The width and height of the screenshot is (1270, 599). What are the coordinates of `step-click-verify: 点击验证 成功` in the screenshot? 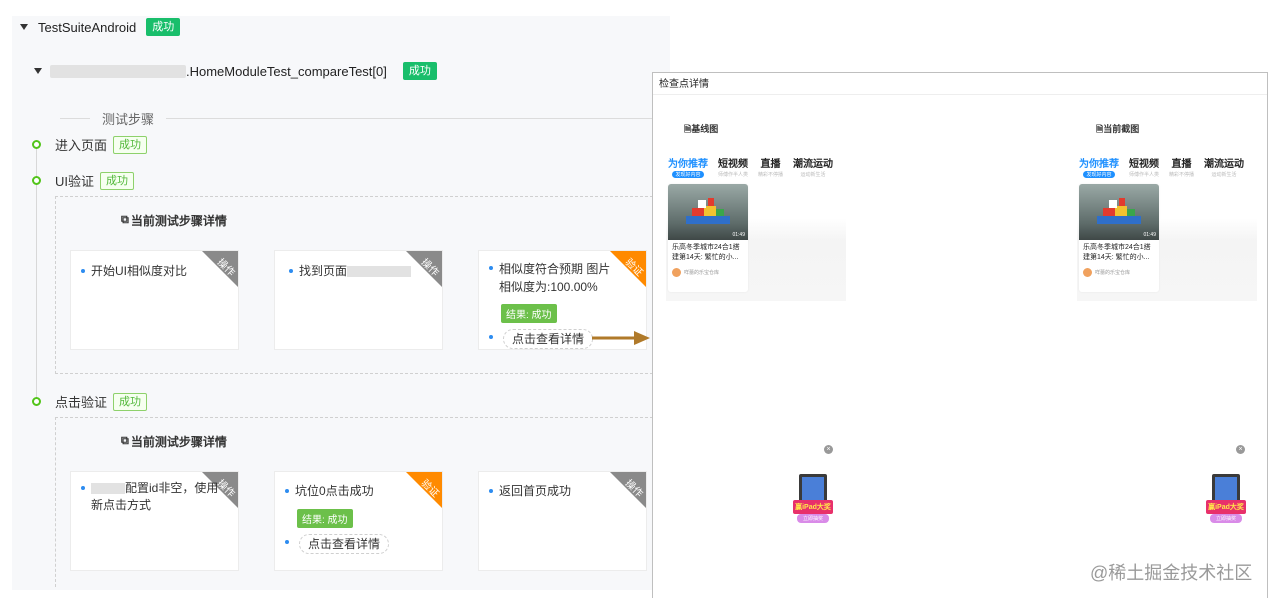 It's located at (90, 401).